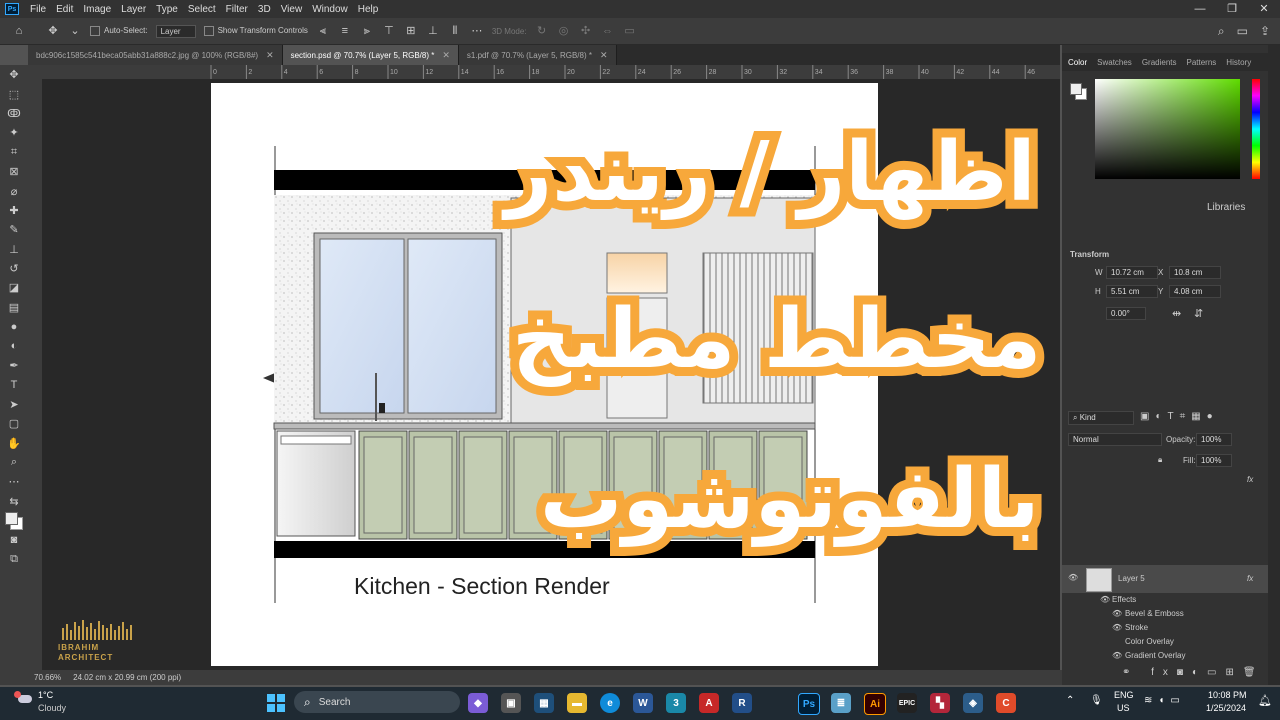 The width and height of the screenshot is (1280, 720). What do you see at coordinates (377, 702) in the screenshot?
I see `taskbar-search-box: ⌕ Search` at bounding box center [377, 702].